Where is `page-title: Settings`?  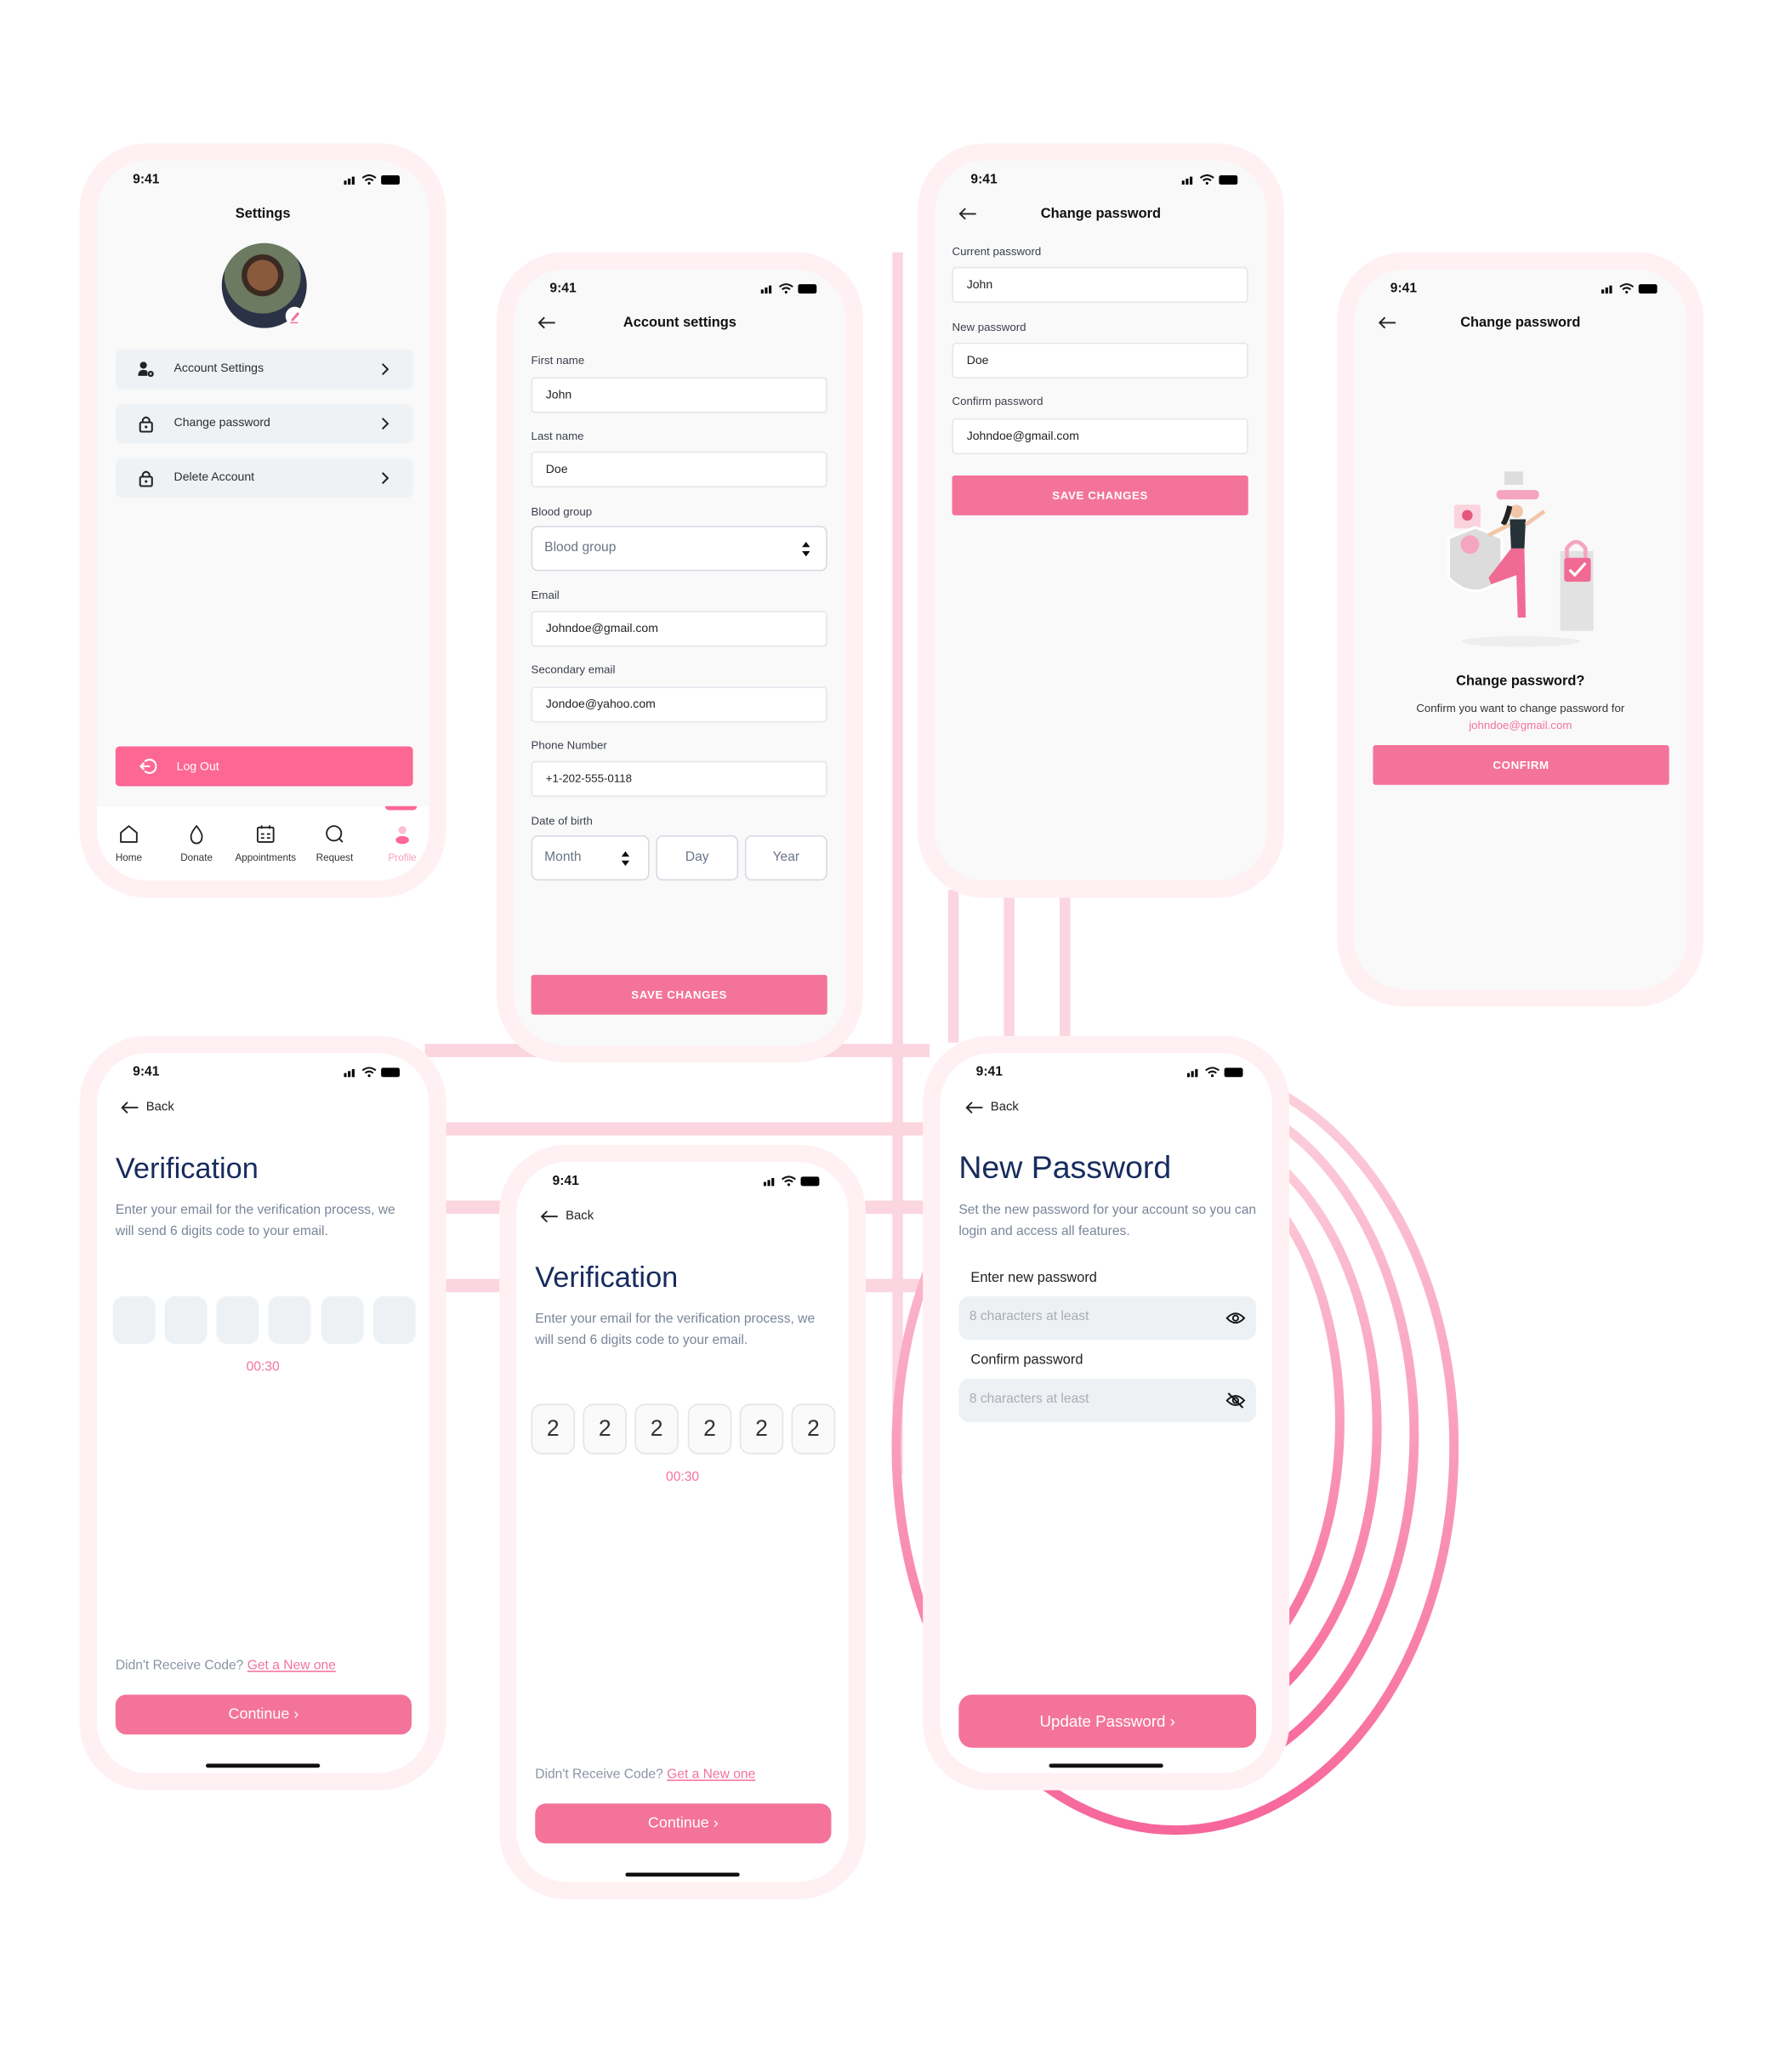
page-title: Settings is located at coordinates (263, 214).